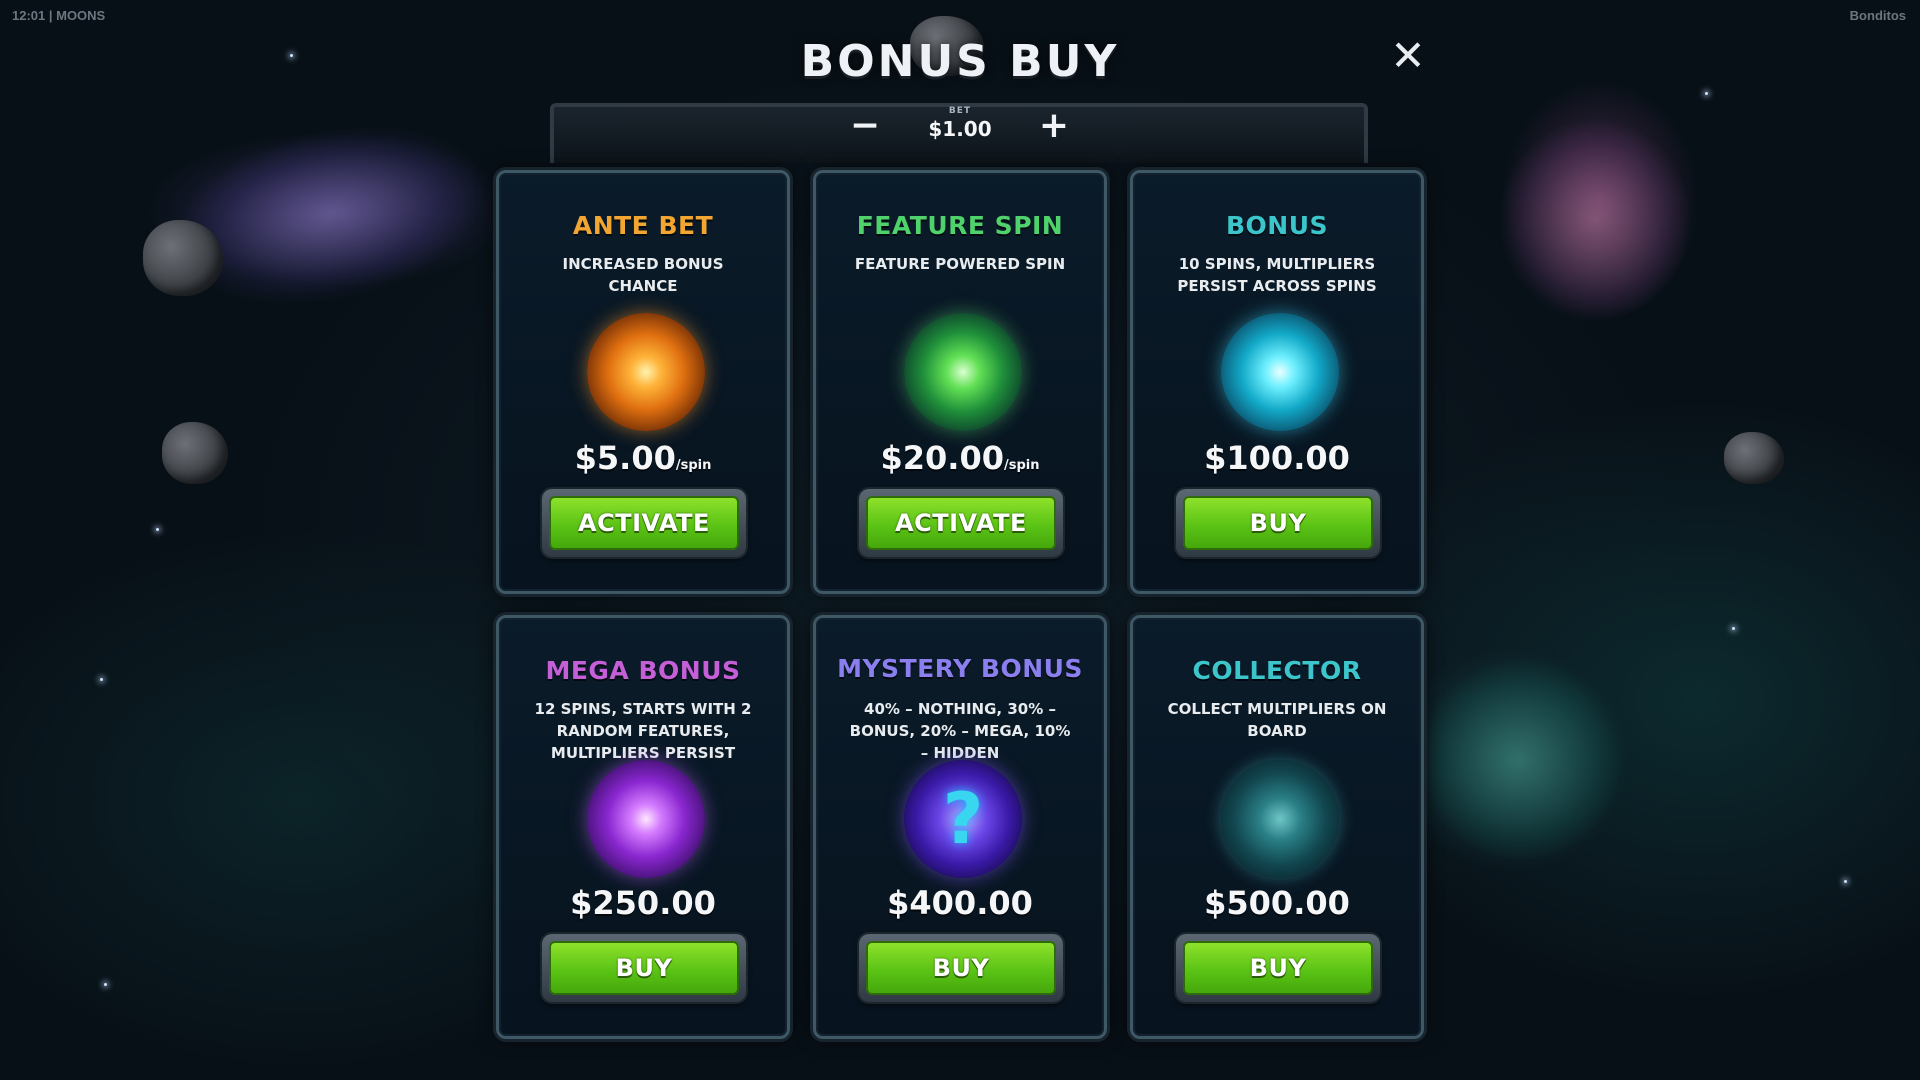 This screenshot has width=1920, height=1080. Describe the element at coordinates (960, 264) in the screenshot. I see `card-description: FEATURE POWERED SPIN` at that location.